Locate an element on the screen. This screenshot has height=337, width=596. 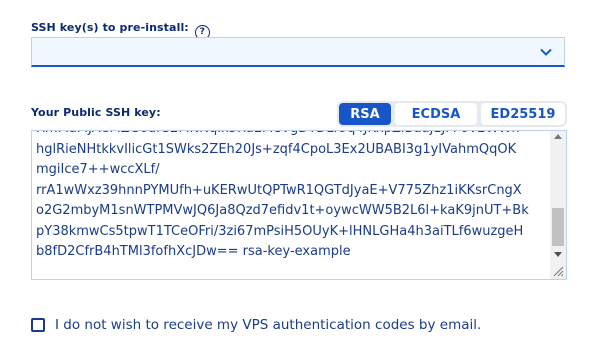
textarea-scrollbar is located at coordinates (558, 205).